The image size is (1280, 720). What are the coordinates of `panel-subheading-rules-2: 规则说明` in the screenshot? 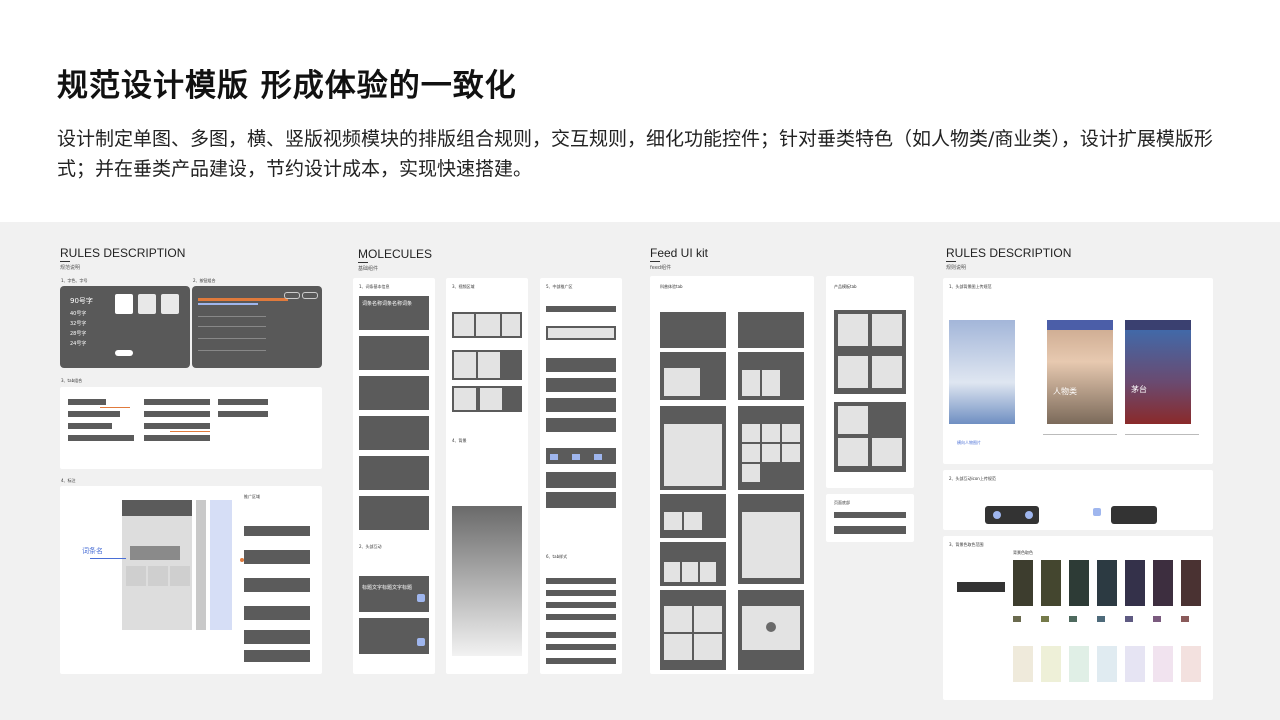 It's located at (956, 266).